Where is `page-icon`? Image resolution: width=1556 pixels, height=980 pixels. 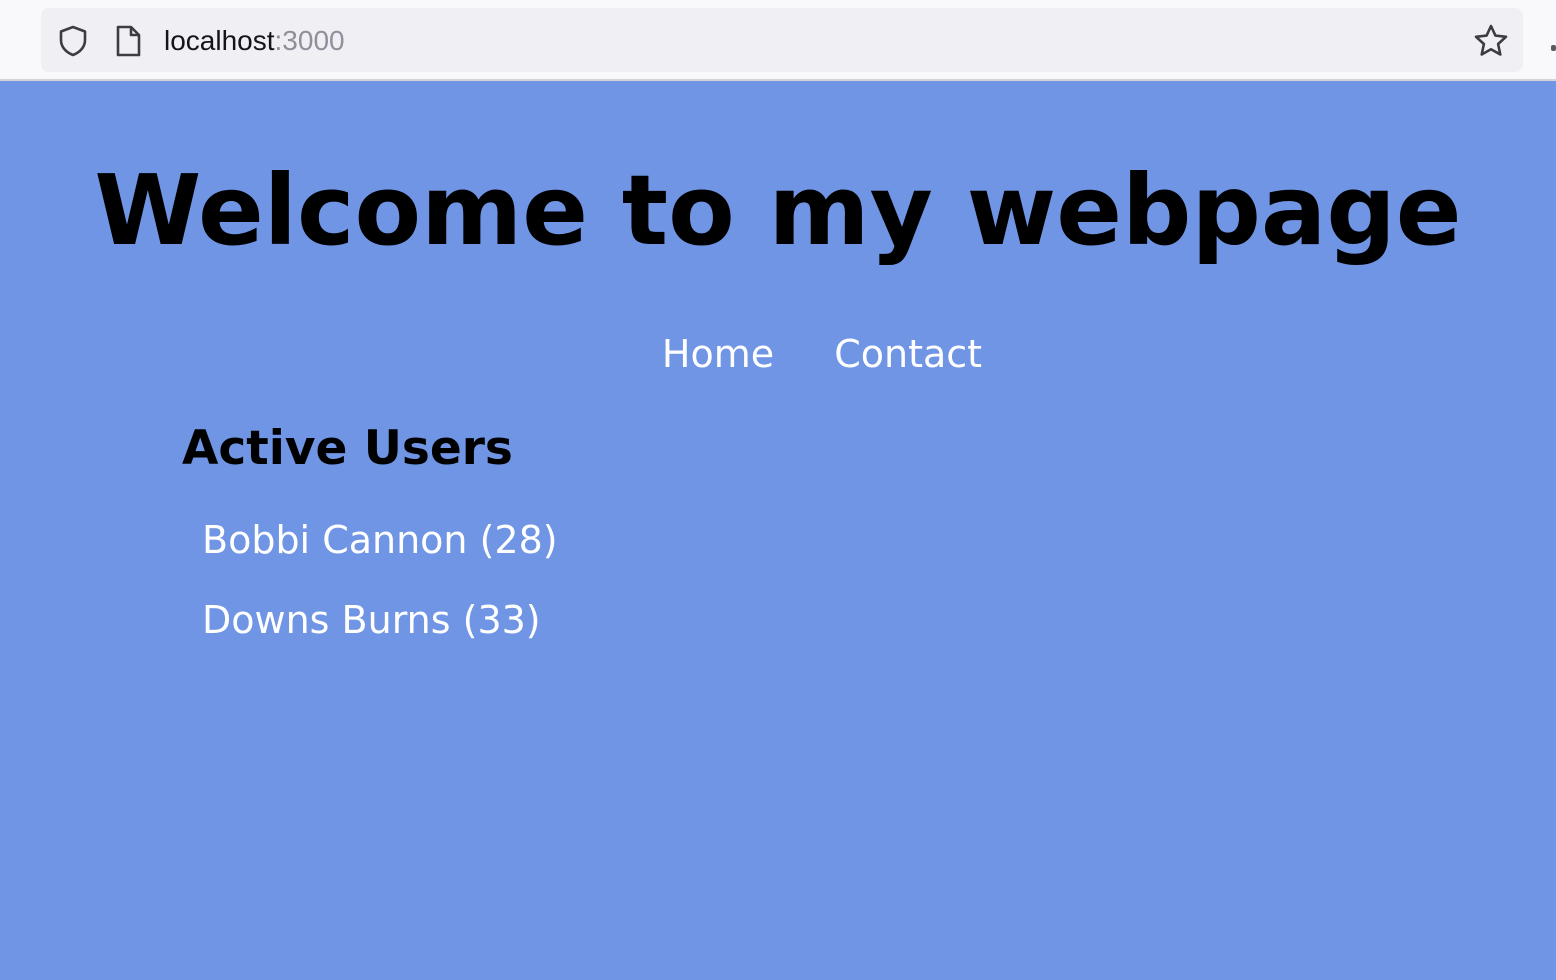 page-icon is located at coordinates (128, 41).